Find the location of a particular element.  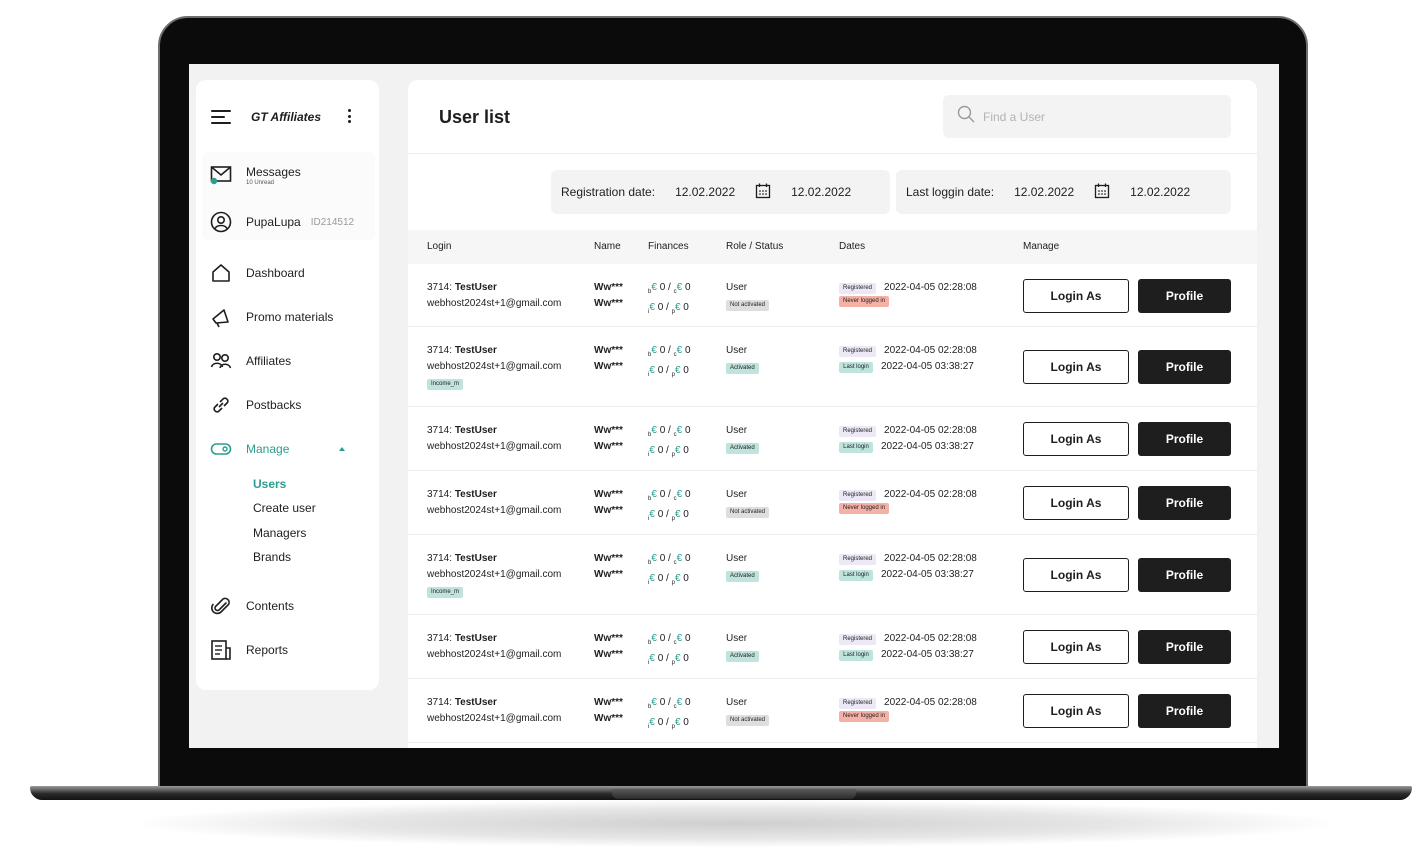

submenu-users: Users is located at coordinates (269, 484).